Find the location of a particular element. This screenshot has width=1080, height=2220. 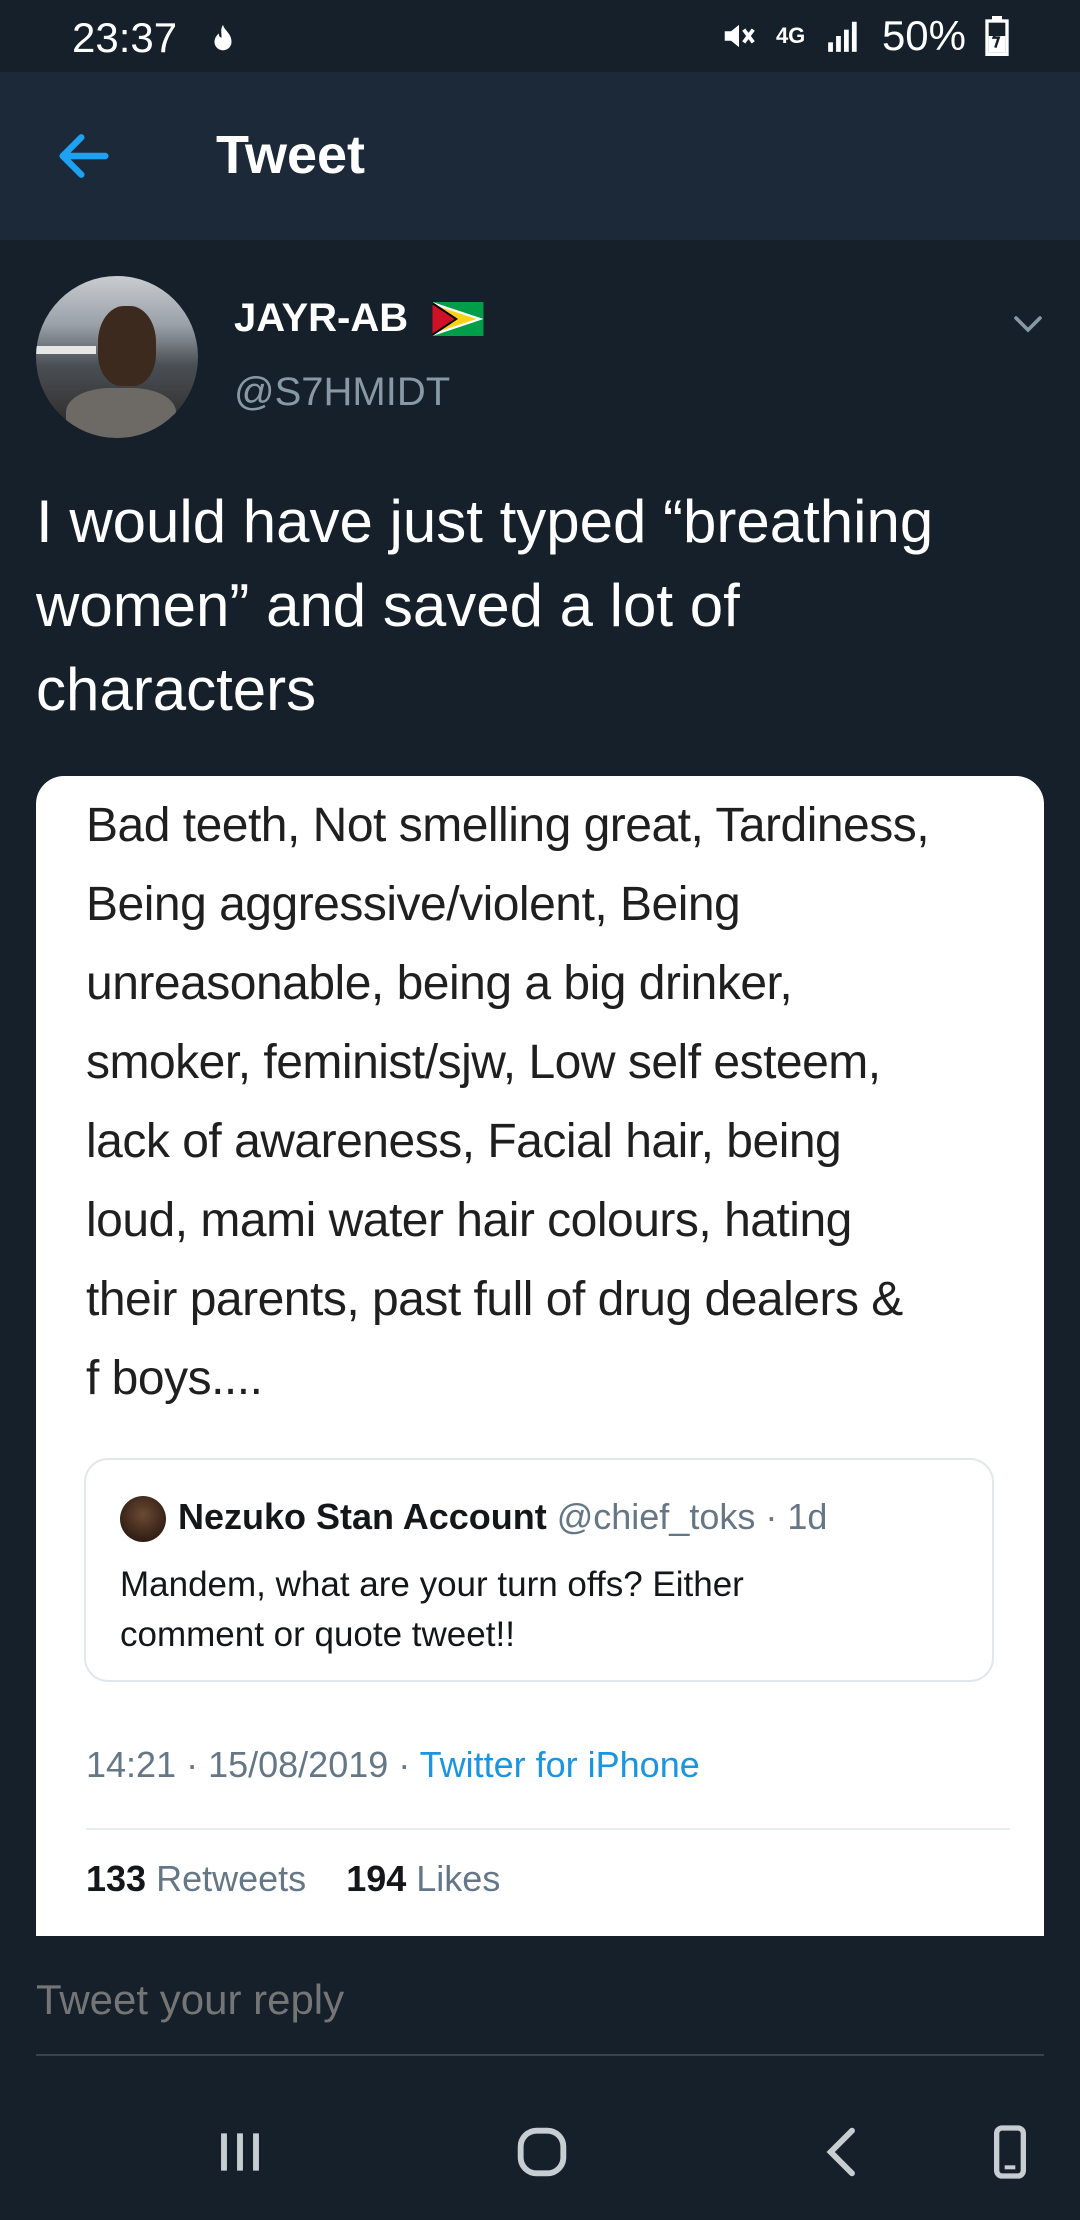

back-icon is located at coordinates (844, 2152).